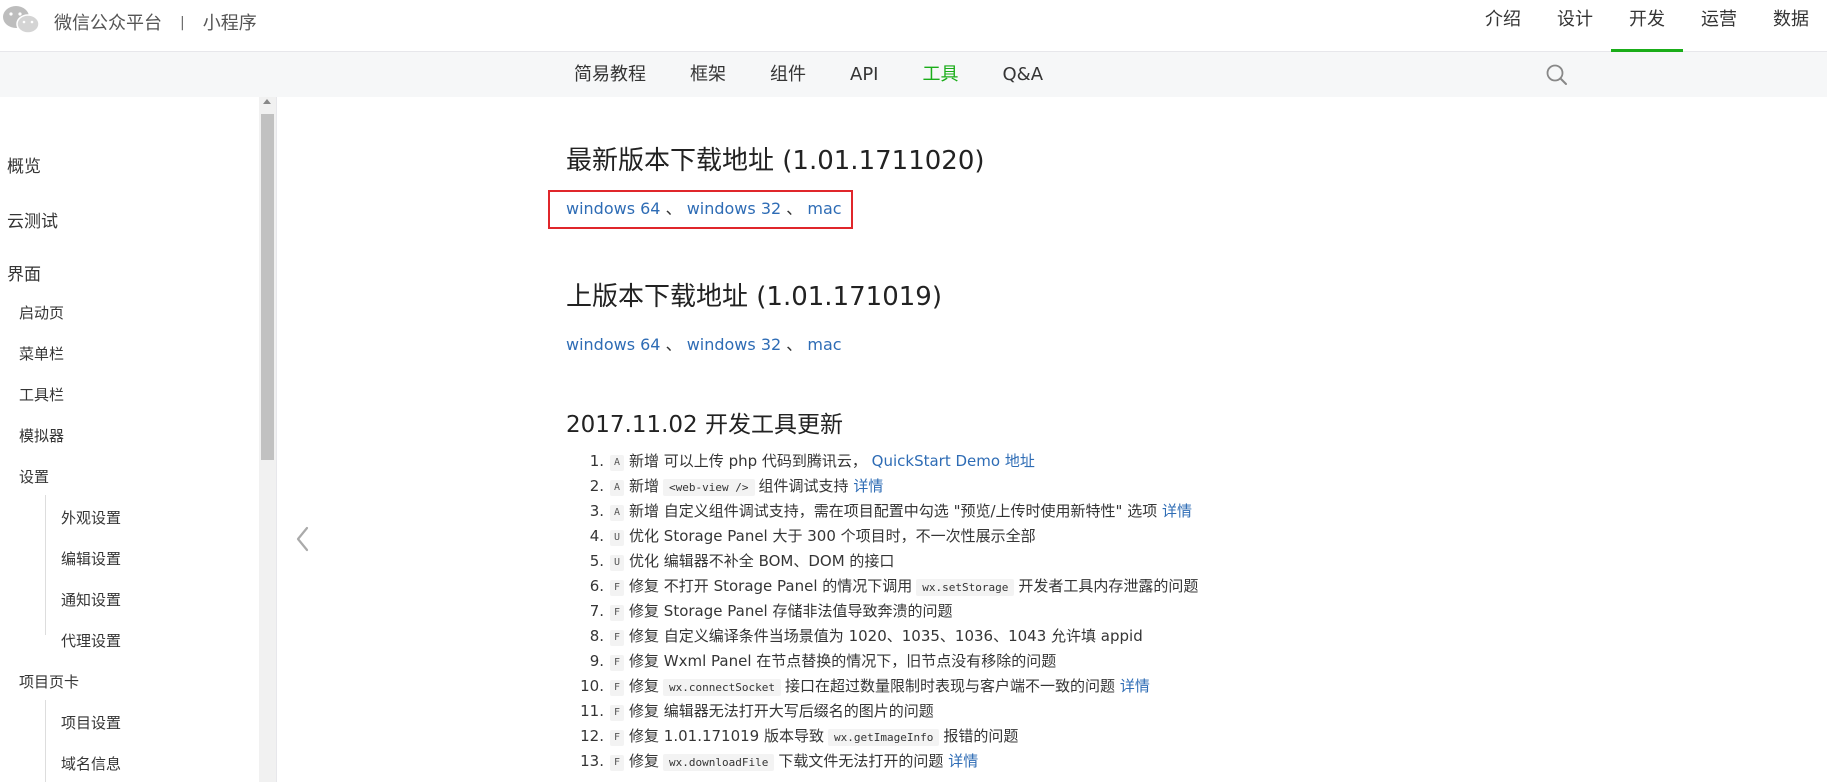 The height and width of the screenshot is (782, 1827). Describe the element at coordinates (1022, 74) in the screenshot. I see `tab-qa: Q&A` at that location.